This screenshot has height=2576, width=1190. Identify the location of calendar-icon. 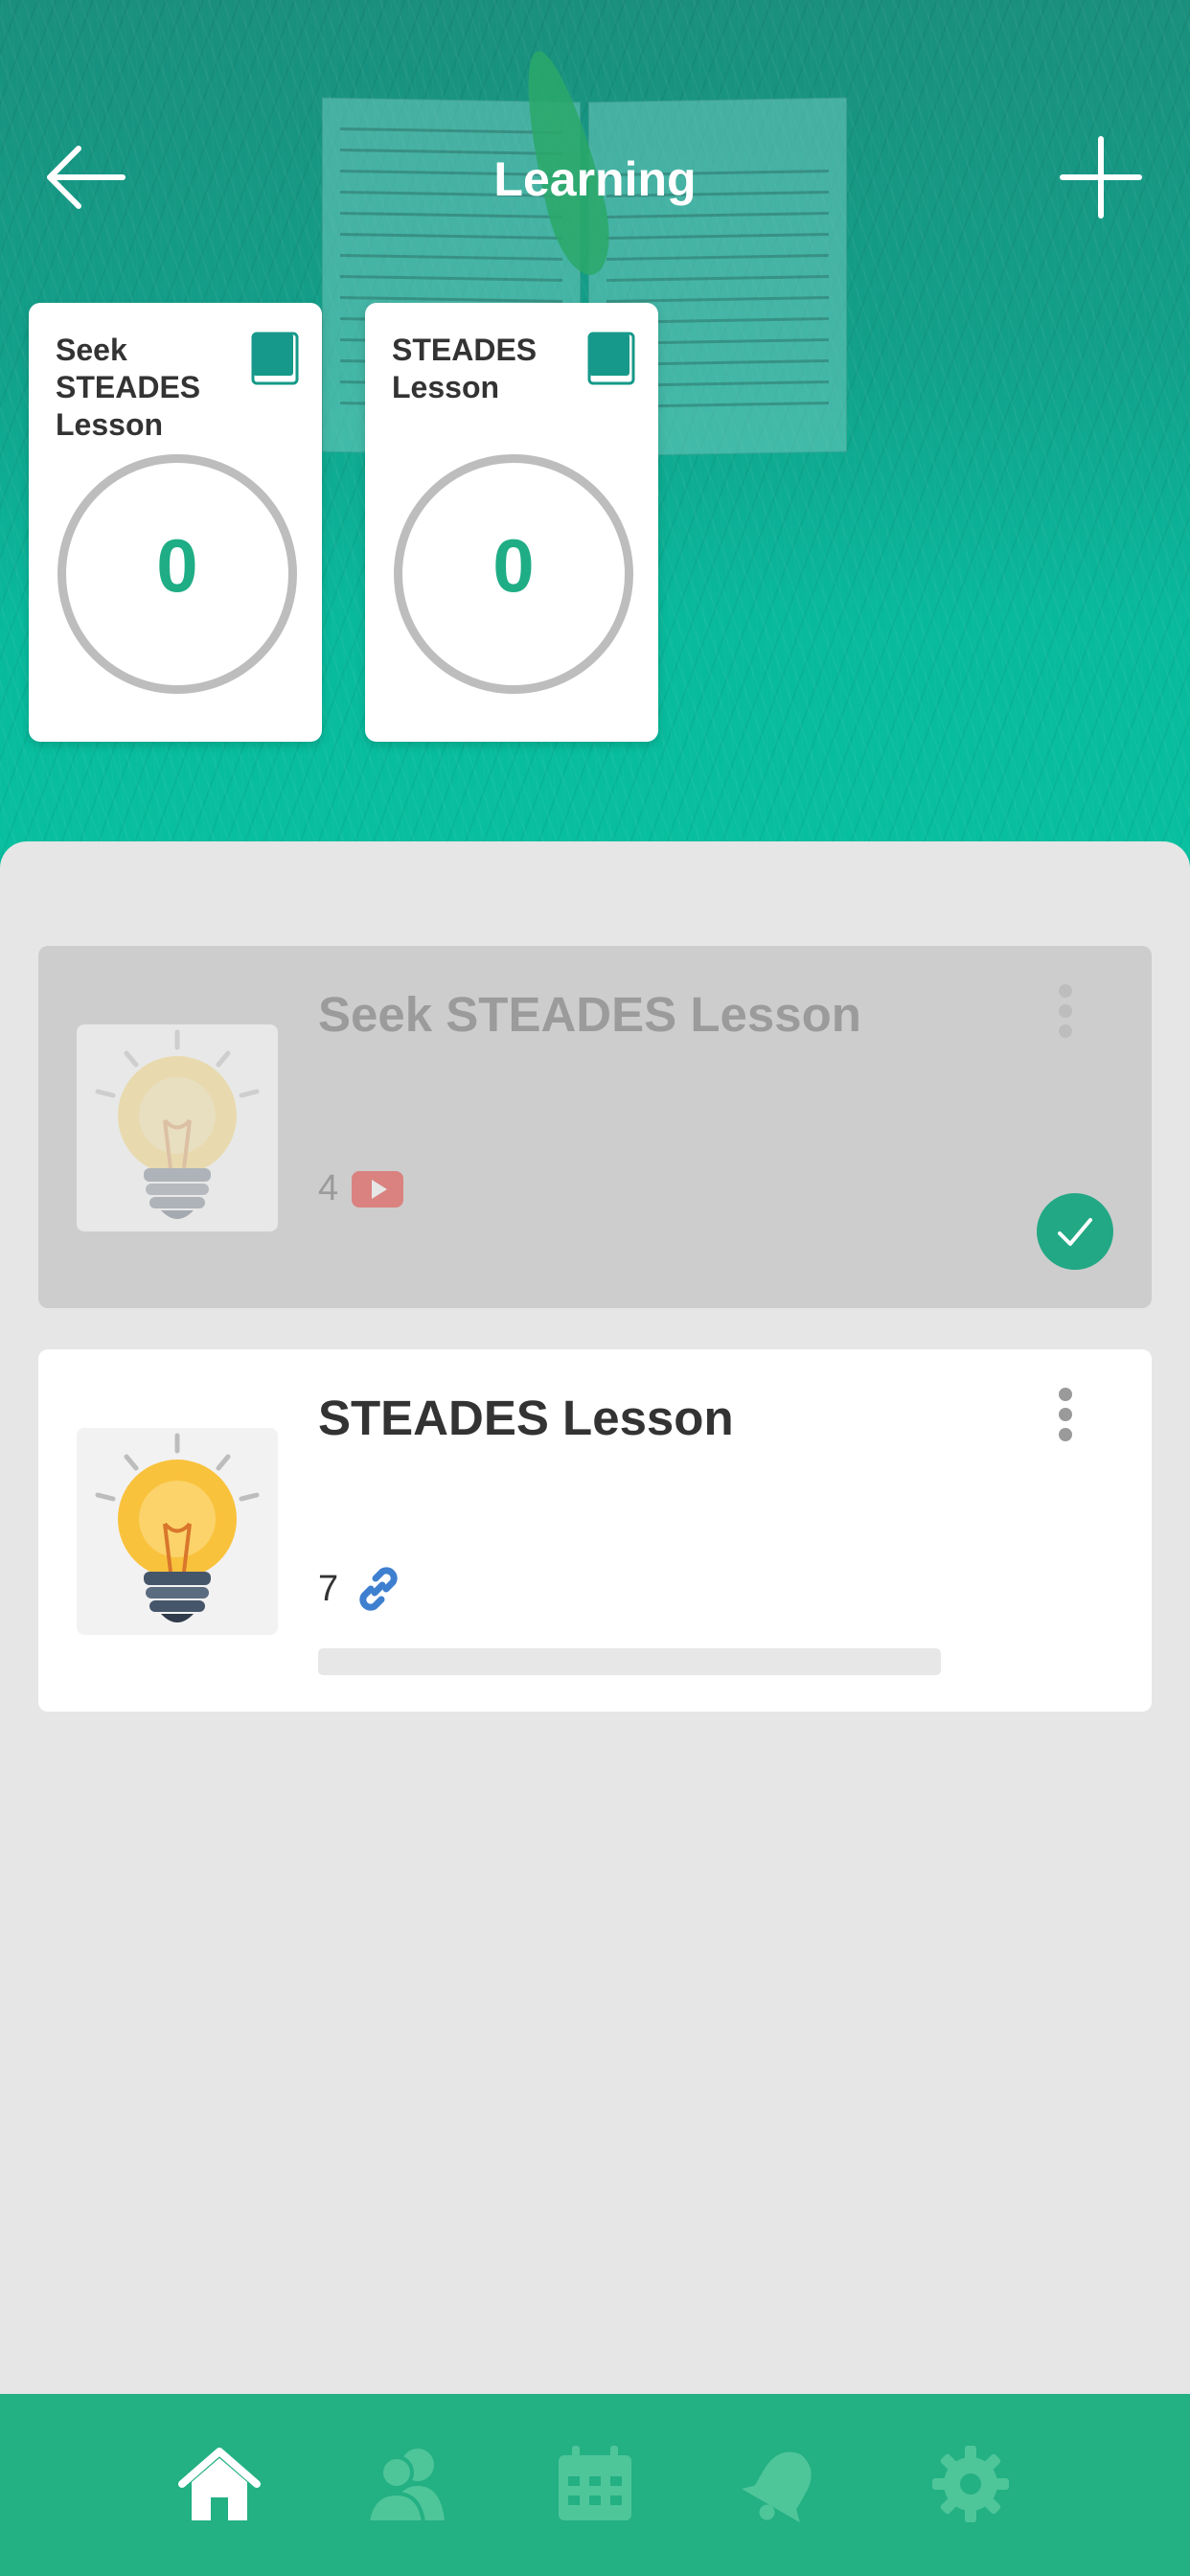
(595, 2483).